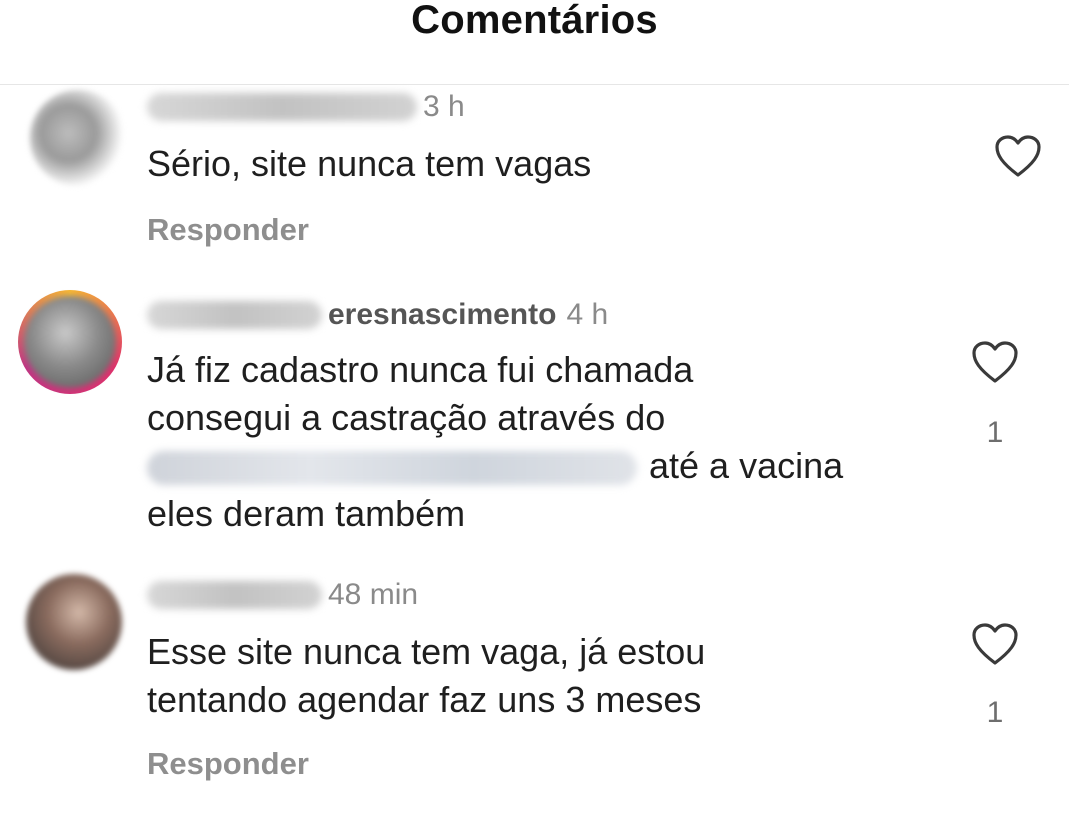 The width and height of the screenshot is (1069, 813). I want to click on comment-text-line: Esse site nunca tem vaga, já estou, so click(426, 651).